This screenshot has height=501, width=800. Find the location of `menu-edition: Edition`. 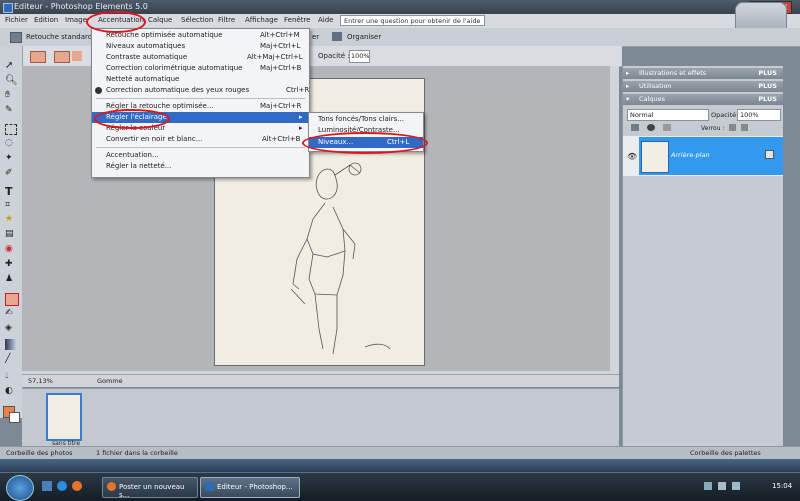

menu-edition: Edition is located at coordinates (46, 20).